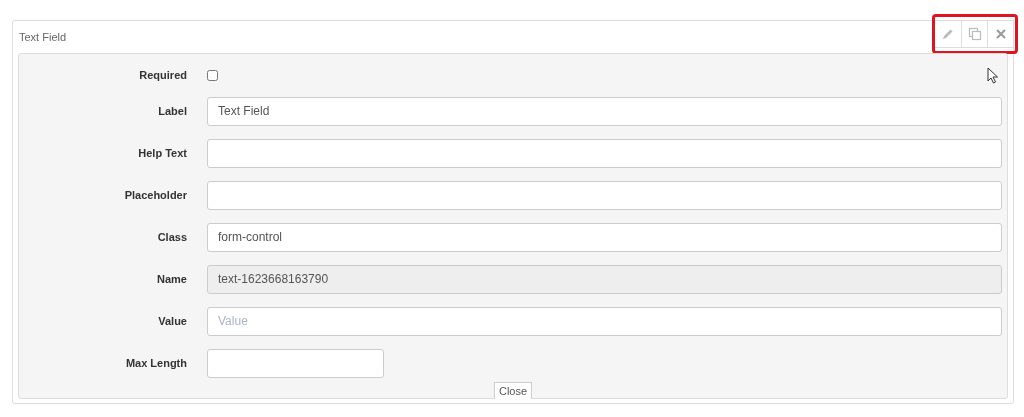 This screenshot has height=417, width=1024. I want to click on required-checkbox, so click(212, 75).